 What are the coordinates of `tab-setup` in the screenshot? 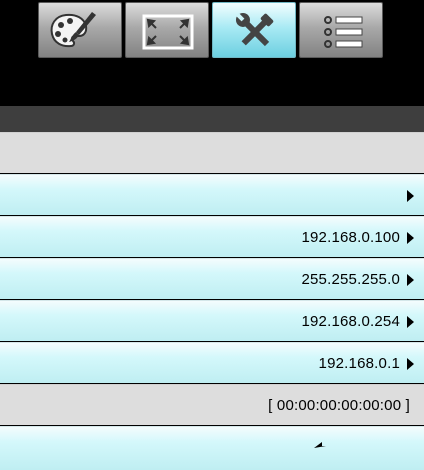 It's located at (254, 30).